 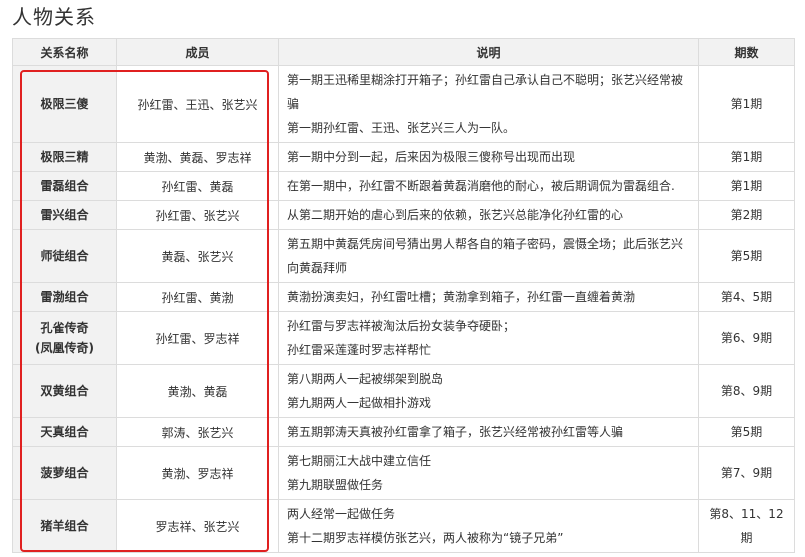 I want to click on period-text: 第2期, so click(x=746, y=215).